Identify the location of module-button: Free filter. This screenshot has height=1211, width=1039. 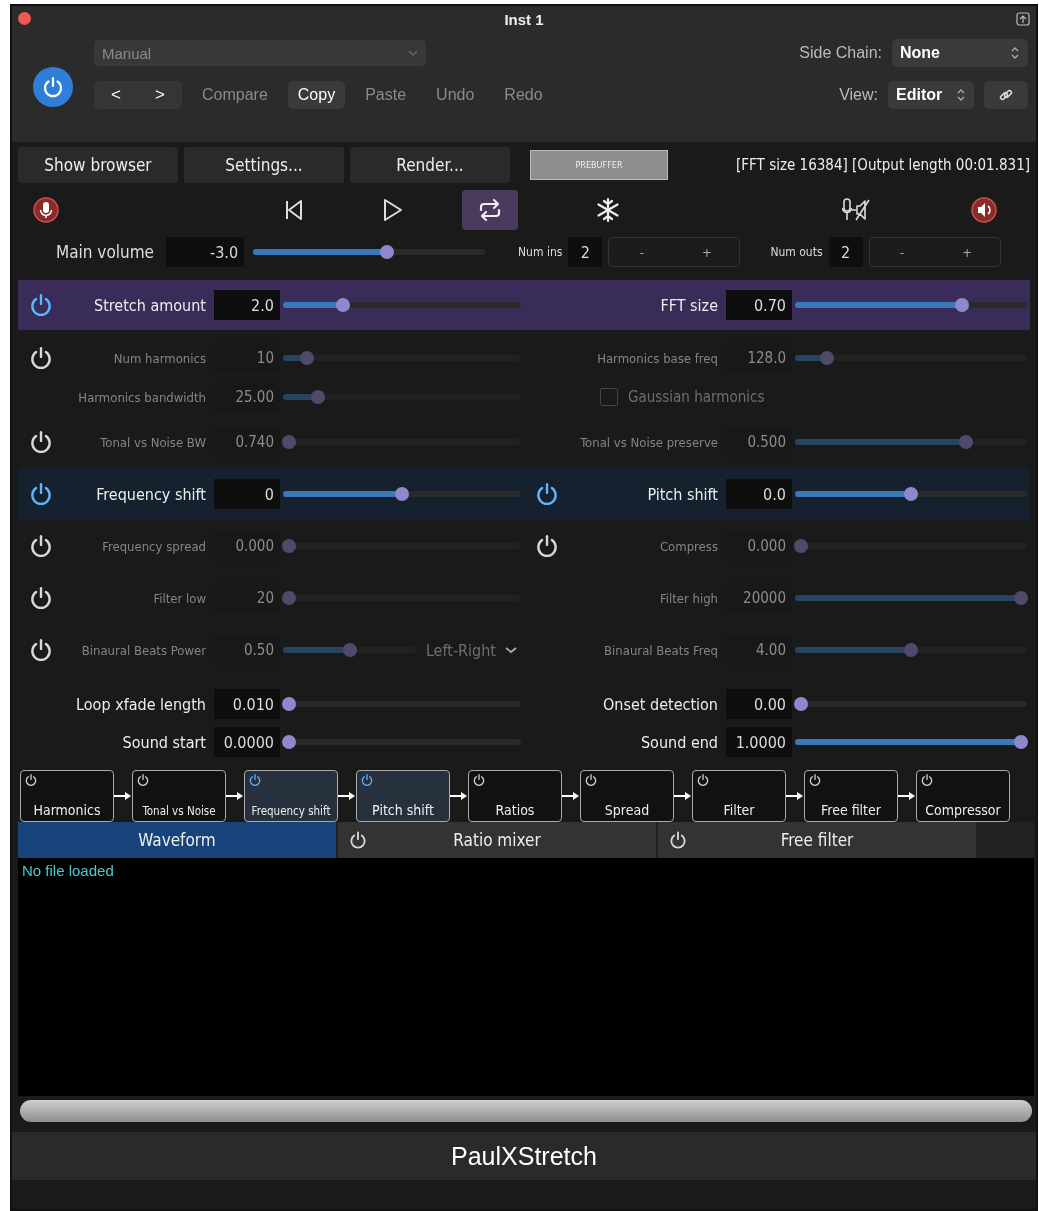
(851, 796).